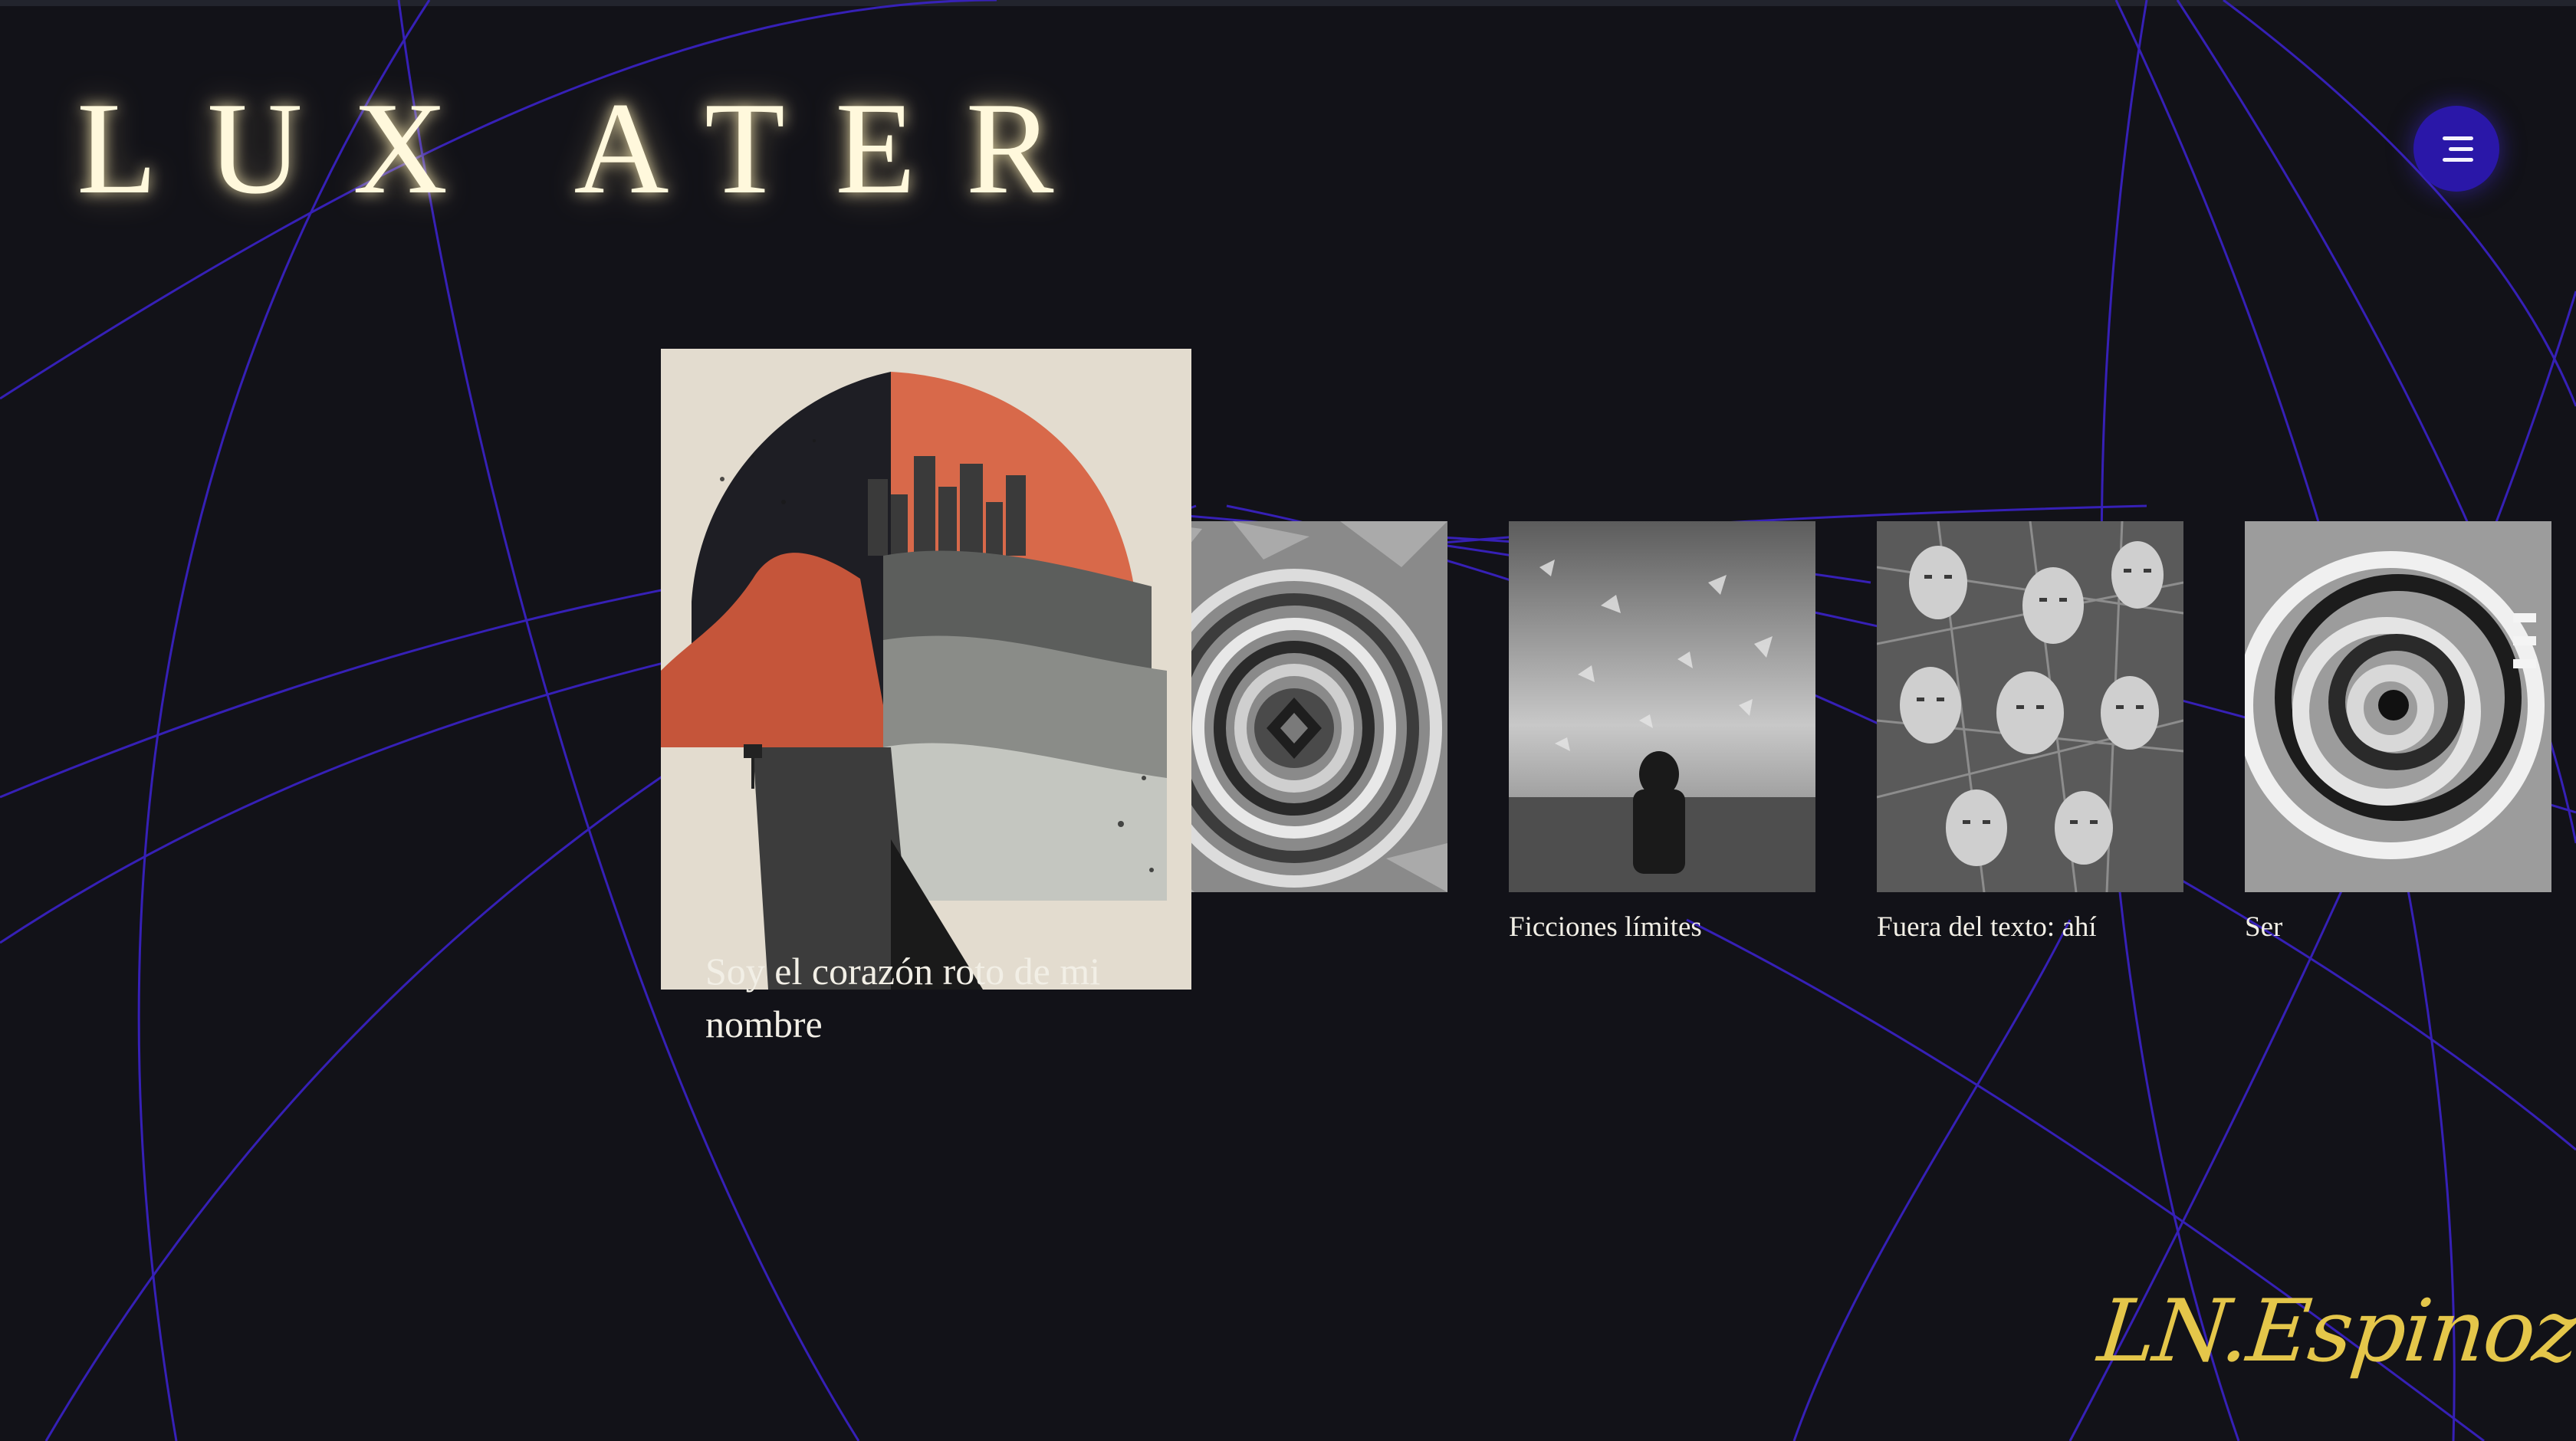  Describe the element at coordinates (2456, 149) in the screenshot. I see `menu-button` at that location.